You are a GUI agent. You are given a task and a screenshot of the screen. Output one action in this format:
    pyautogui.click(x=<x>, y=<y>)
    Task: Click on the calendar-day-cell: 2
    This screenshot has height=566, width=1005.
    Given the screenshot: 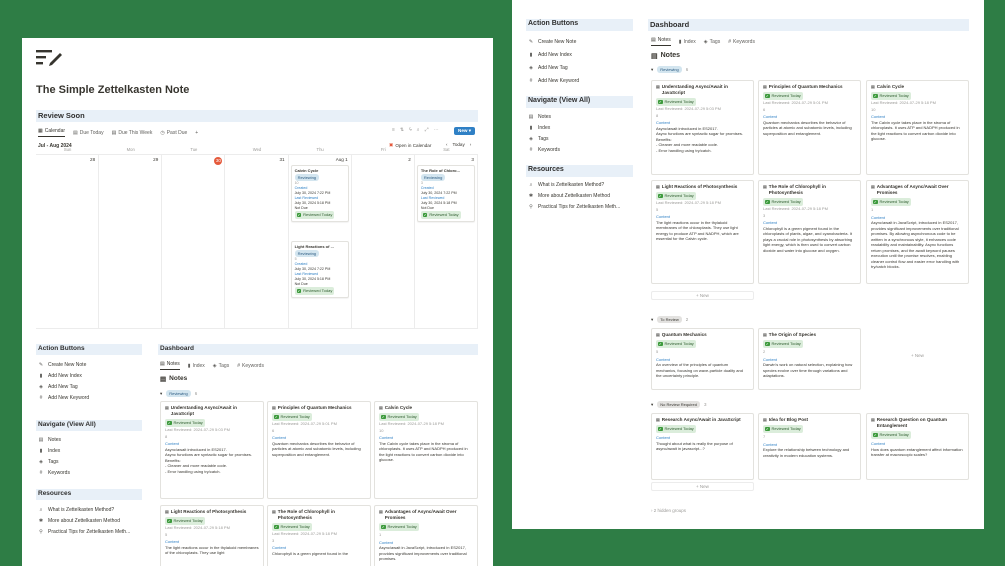 What is the action you would take?
    pyautogui.click(x=383, y=242)
    